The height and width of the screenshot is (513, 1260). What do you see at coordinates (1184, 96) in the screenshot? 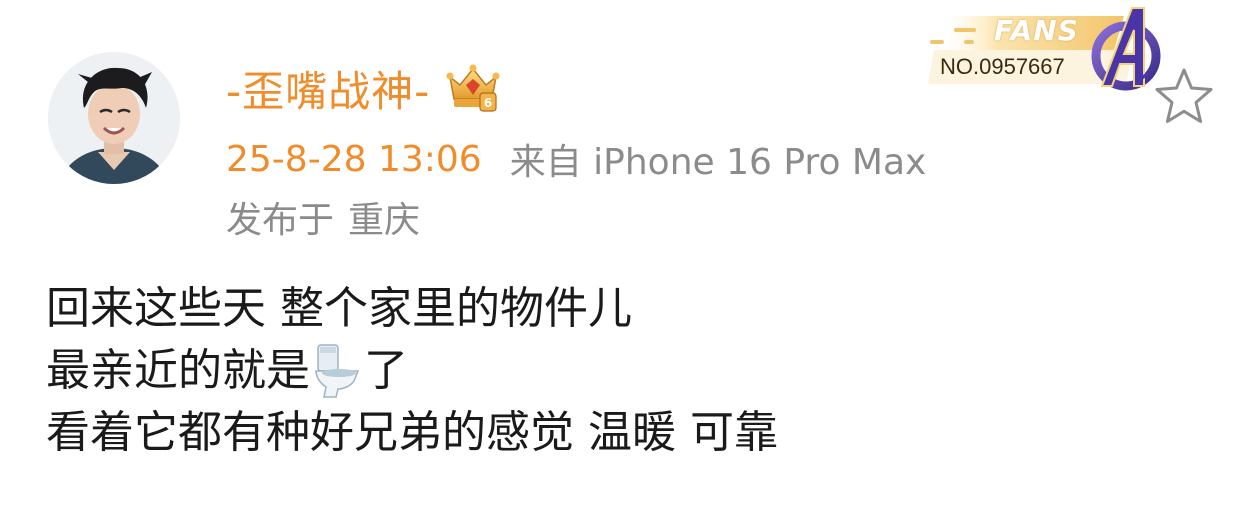
I see `star-outline-icon` at bounding box center [1184, 96].